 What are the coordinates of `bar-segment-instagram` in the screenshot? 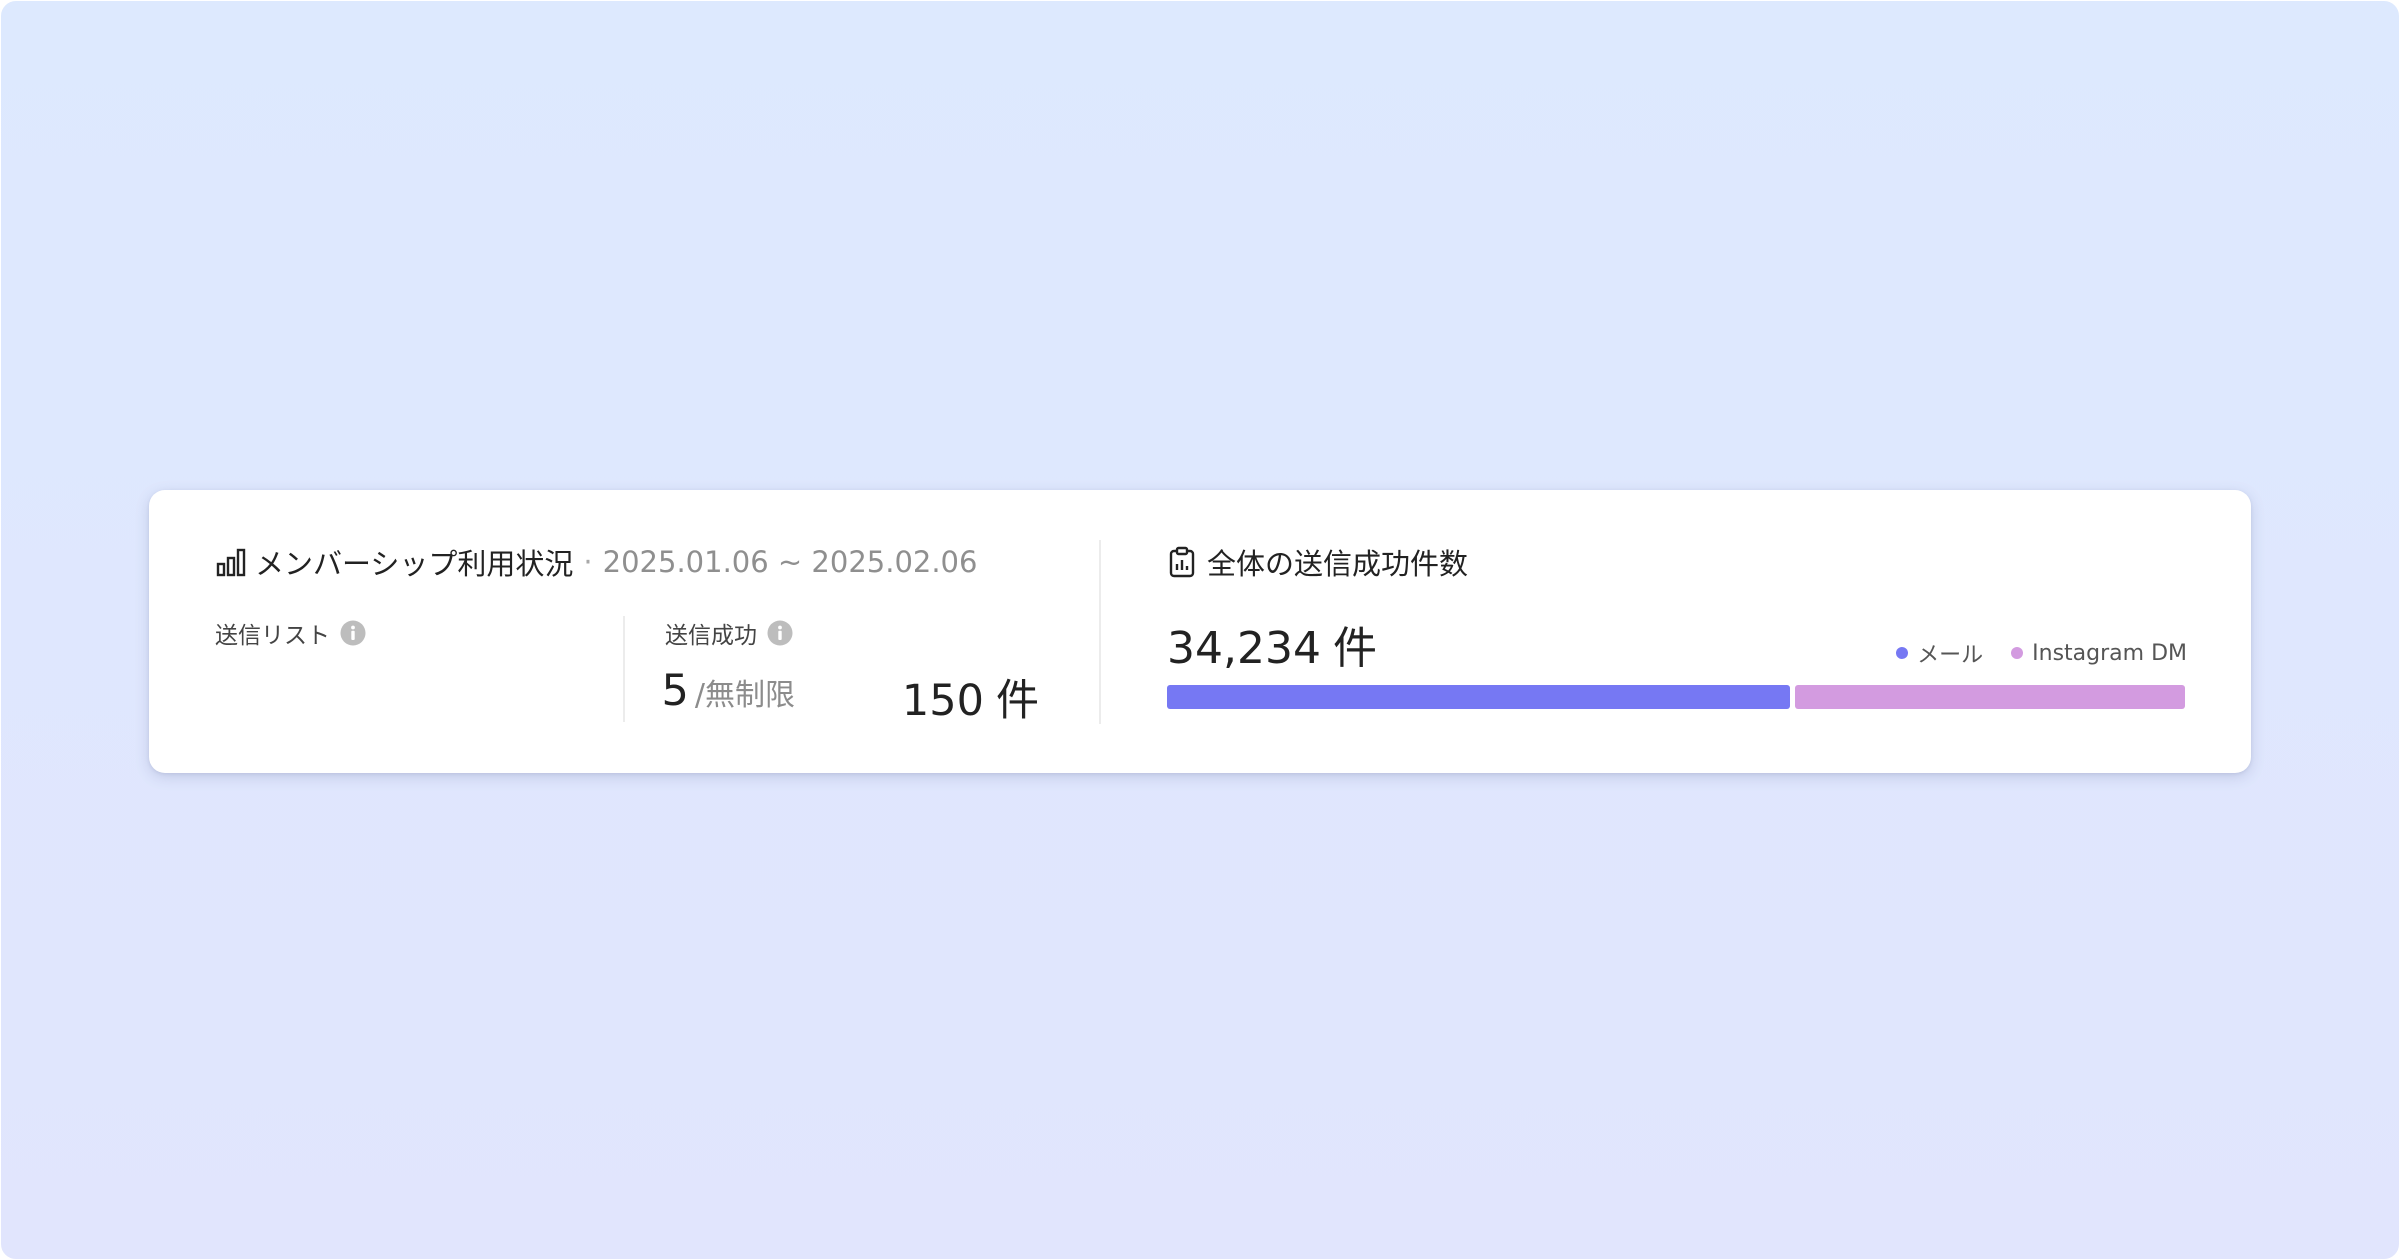 It's located at (1990, 697).